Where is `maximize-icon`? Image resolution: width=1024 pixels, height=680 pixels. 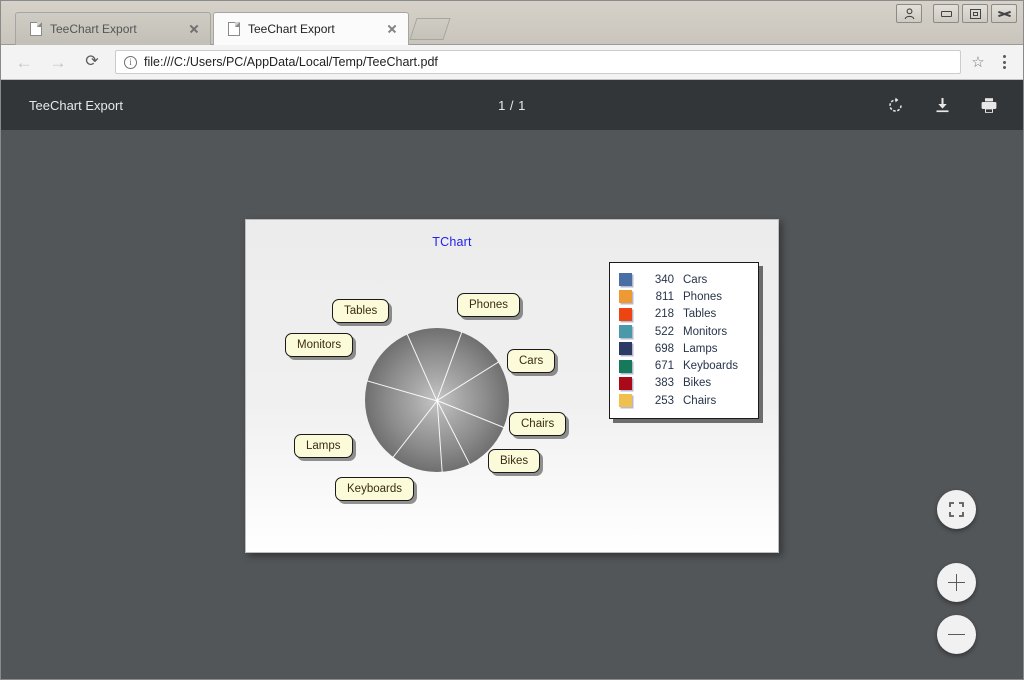 maximize-icon is located at coordinates (975, 13).